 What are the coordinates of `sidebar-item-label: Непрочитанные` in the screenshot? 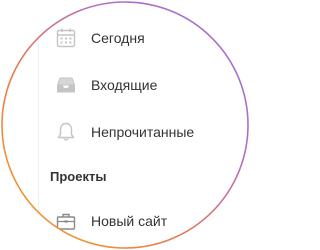 It's located at (143, 132).